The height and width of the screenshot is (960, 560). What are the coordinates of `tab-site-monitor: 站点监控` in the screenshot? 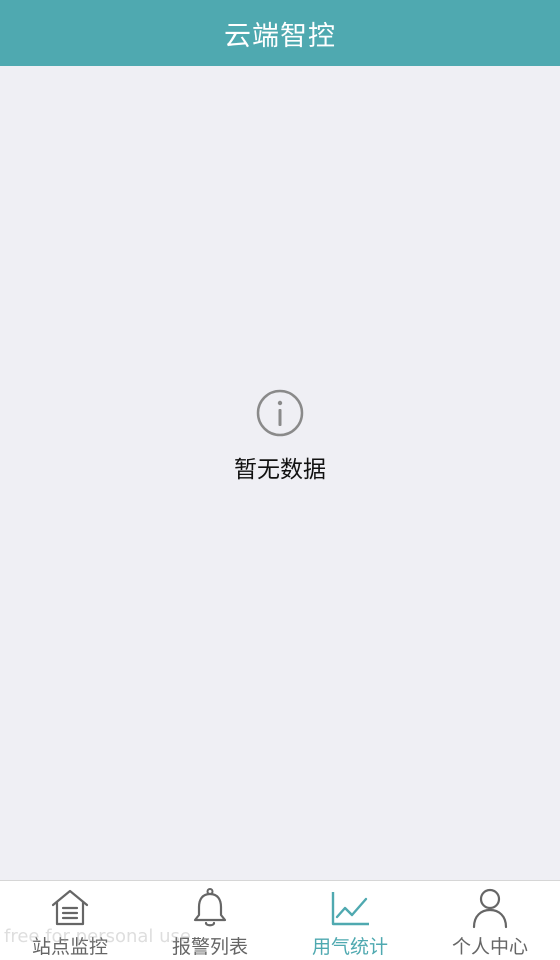 It's located at (70, 920).